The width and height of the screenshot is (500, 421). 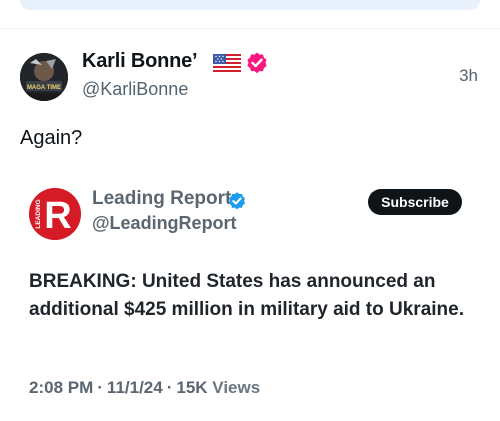 I want to click on quote-date: 11/1/24, so click(x=135, y=387).